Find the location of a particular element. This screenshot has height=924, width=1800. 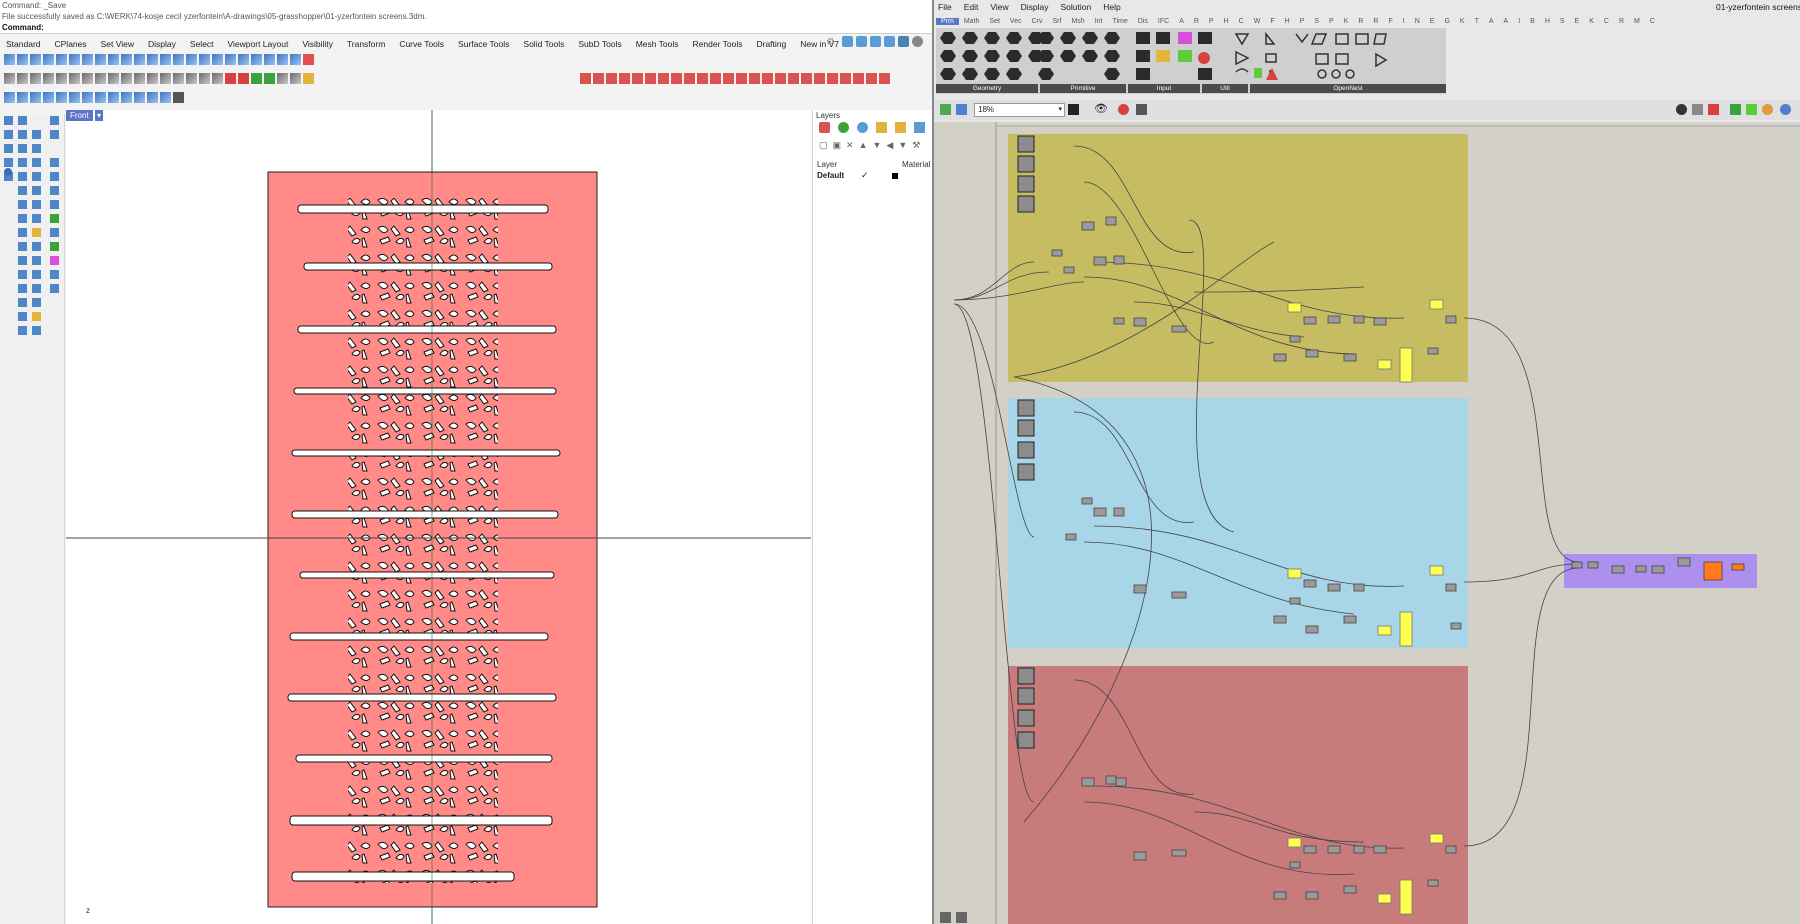

ribbon-section-opennest: OpenNest is located at coordinates (1348, 88).